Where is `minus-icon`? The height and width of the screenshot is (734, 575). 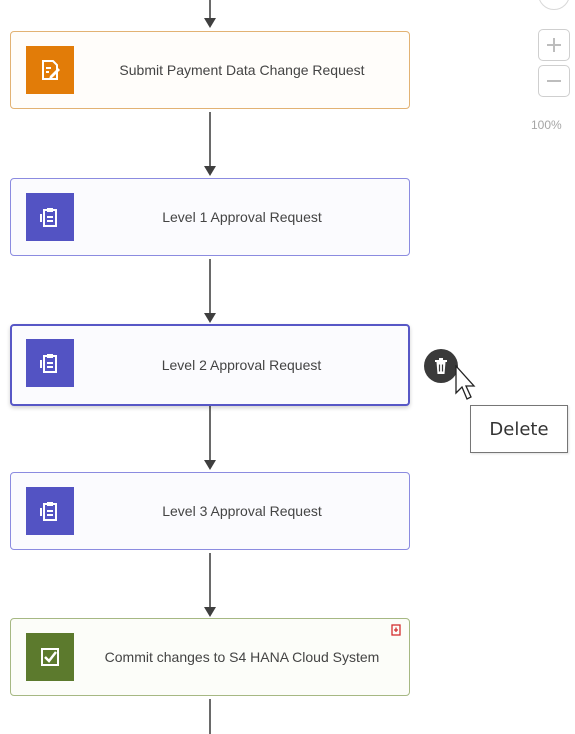
minus-icon is located at coordinates (554, 81).